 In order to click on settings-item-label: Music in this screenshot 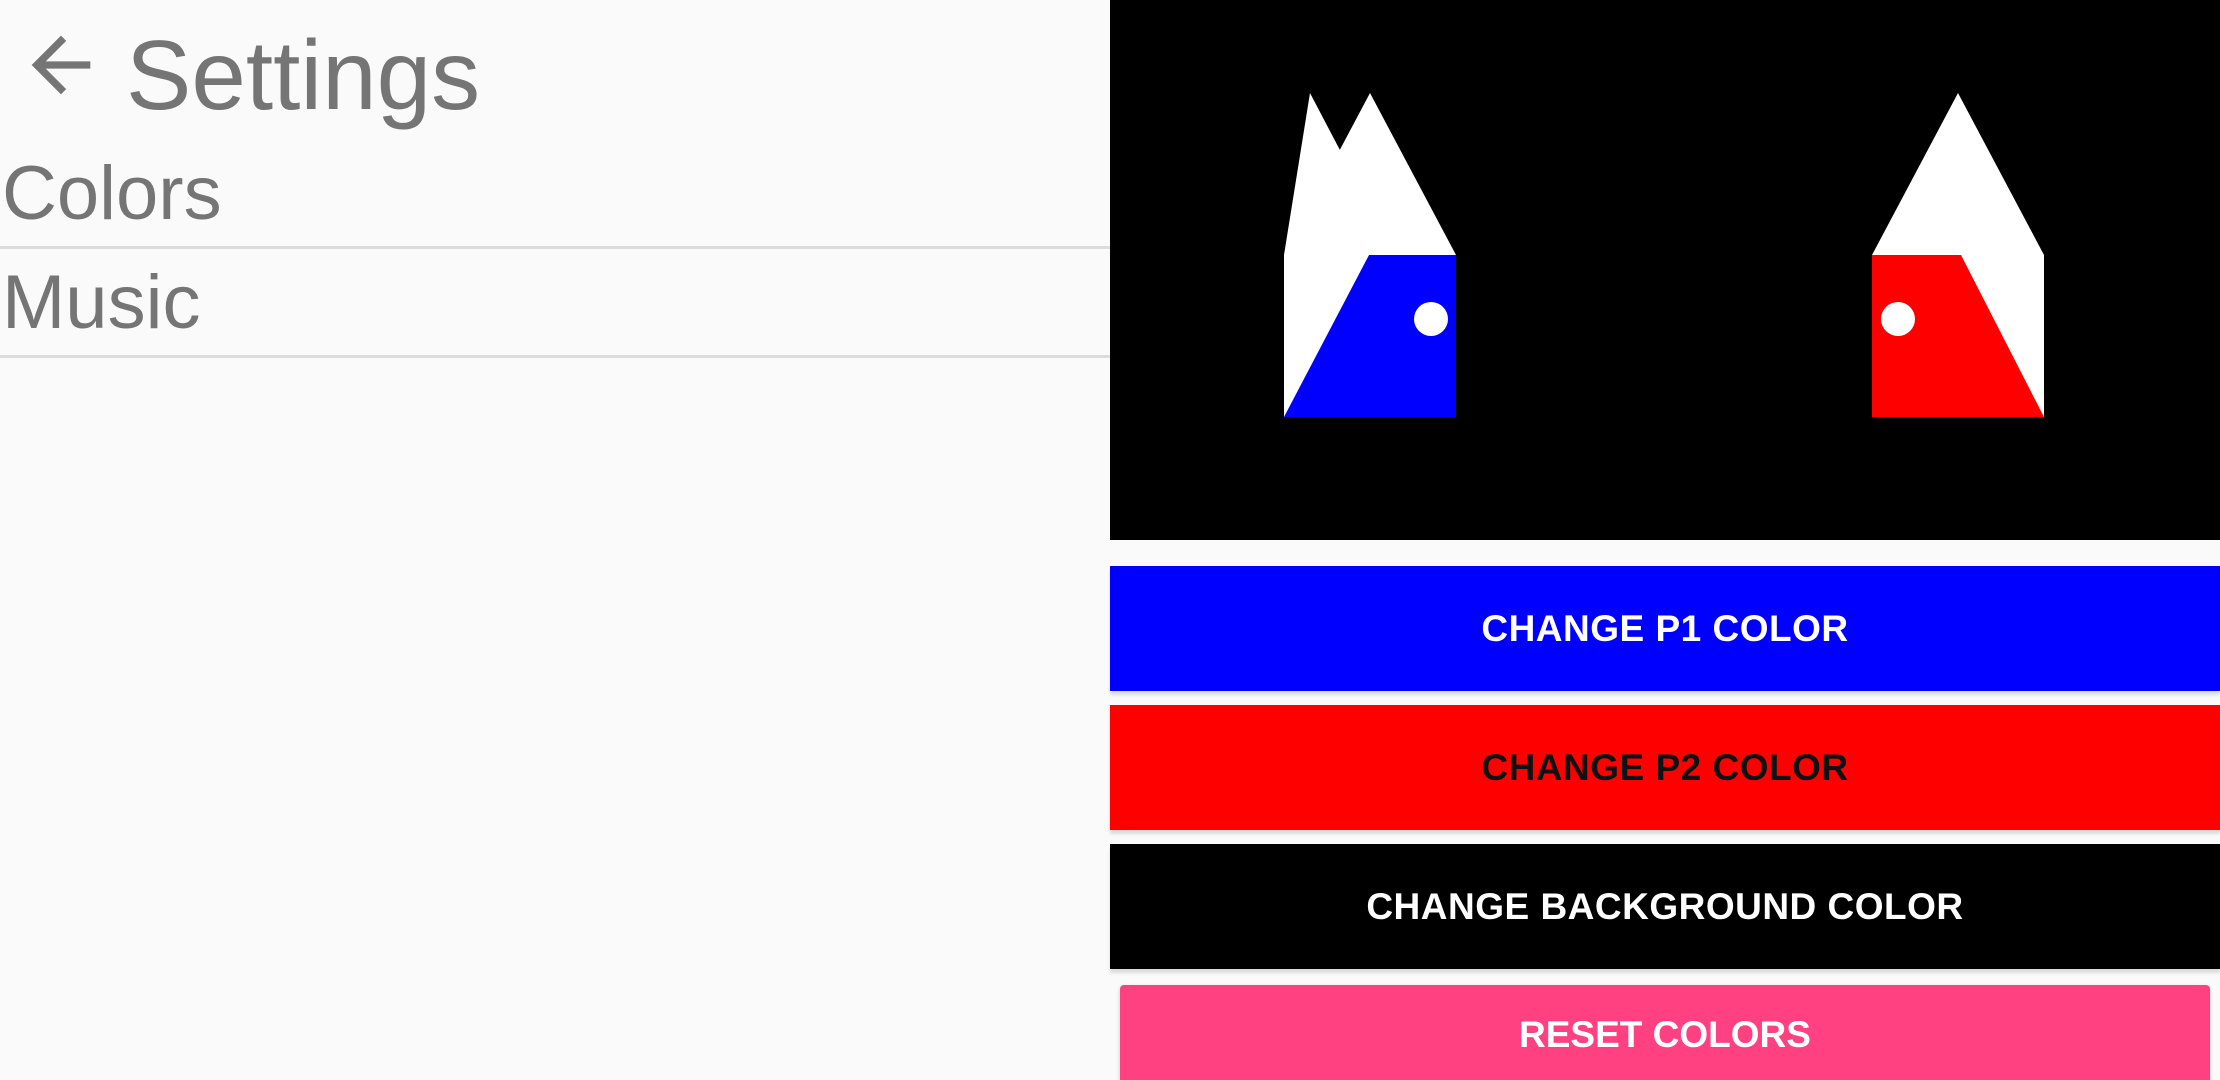, I will do `click(101, 302)`.